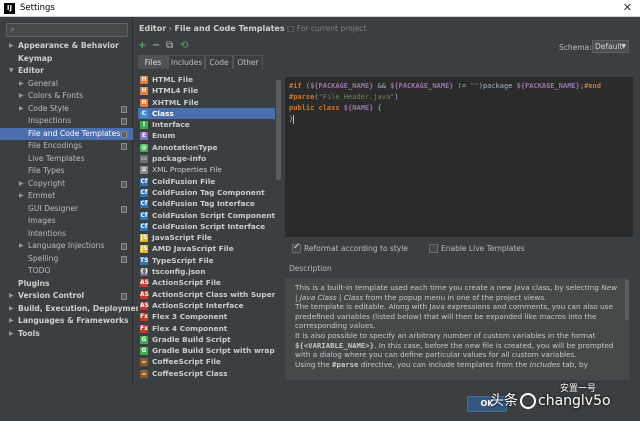  What do you see at coordinates (142, 46) in the screenshot?
I see `add-icon: +` at bounding box center [142, 46].